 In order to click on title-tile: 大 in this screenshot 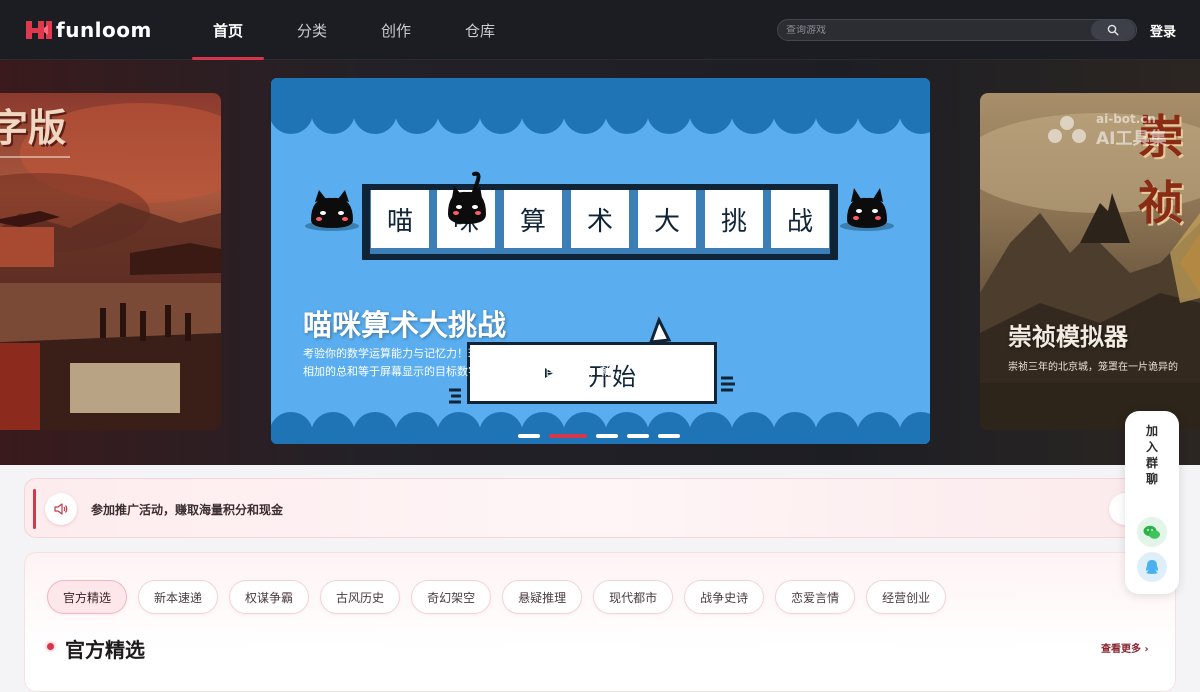, I will do `click(667, 219)`.